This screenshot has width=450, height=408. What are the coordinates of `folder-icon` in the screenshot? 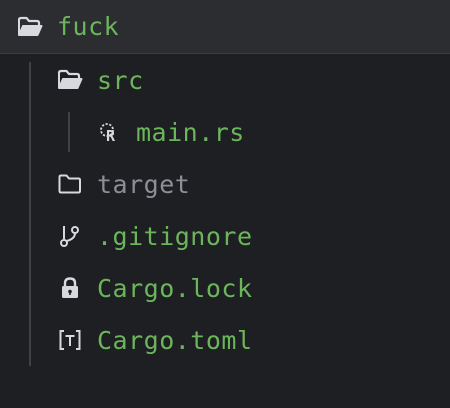 It's located at (70, 184).